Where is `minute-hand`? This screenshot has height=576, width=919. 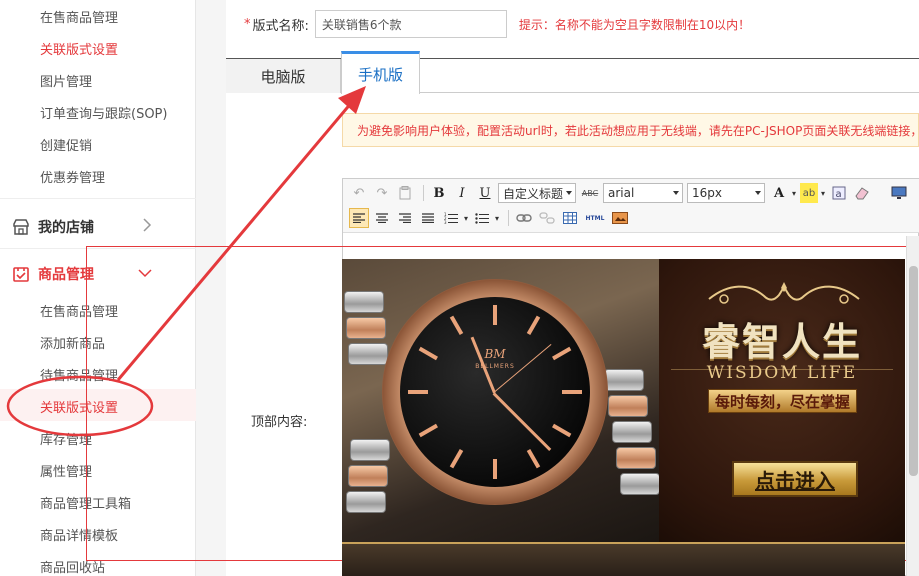
minute-hand is located at coordinates (522, 421).